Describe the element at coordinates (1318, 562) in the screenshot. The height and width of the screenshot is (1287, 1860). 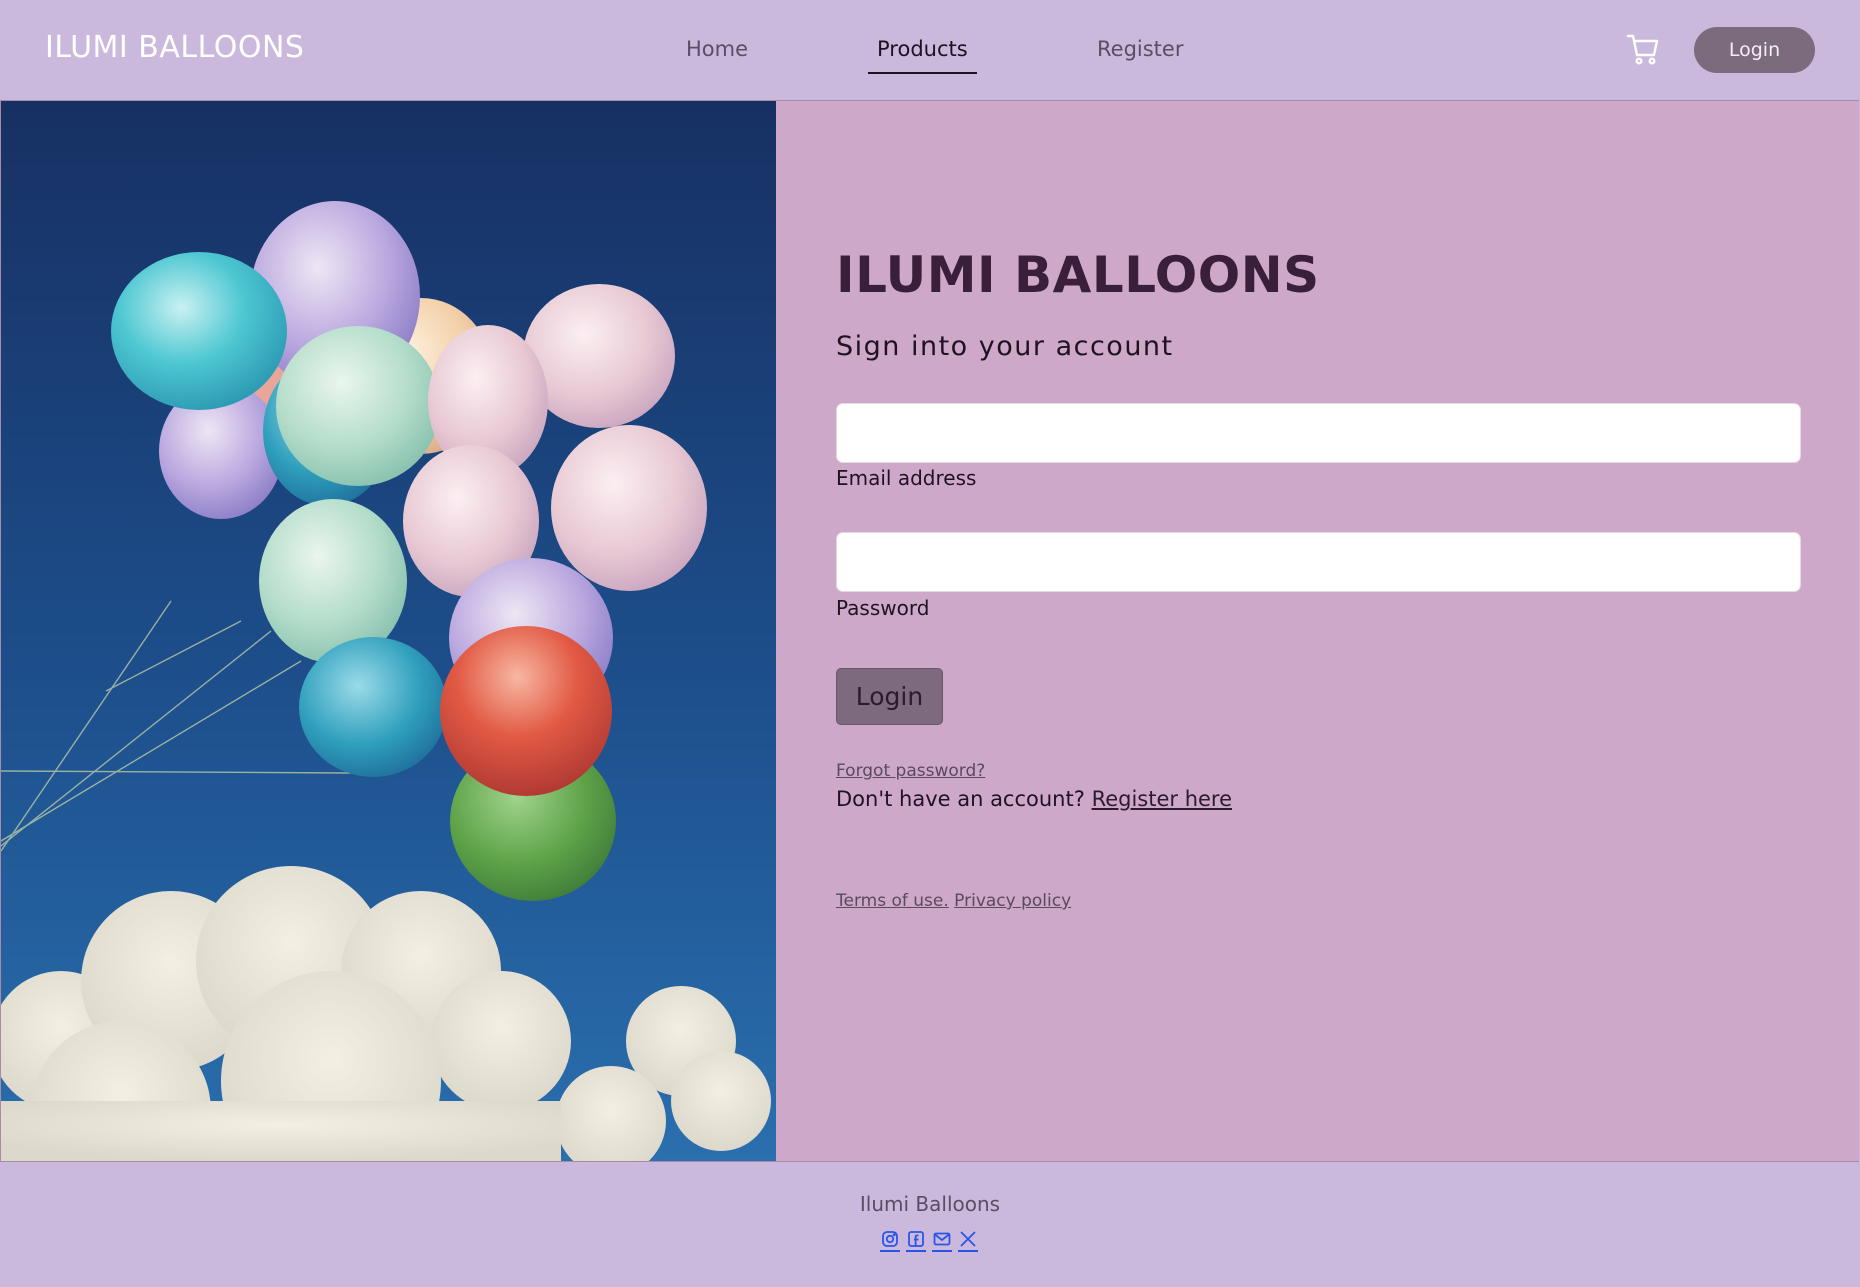
I see `password-input` at that location.